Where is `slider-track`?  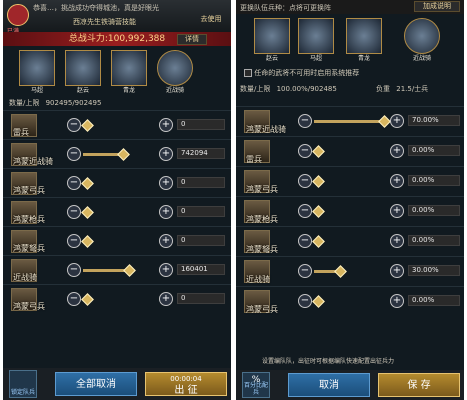 slider-track is located at coordinates (350, 121).